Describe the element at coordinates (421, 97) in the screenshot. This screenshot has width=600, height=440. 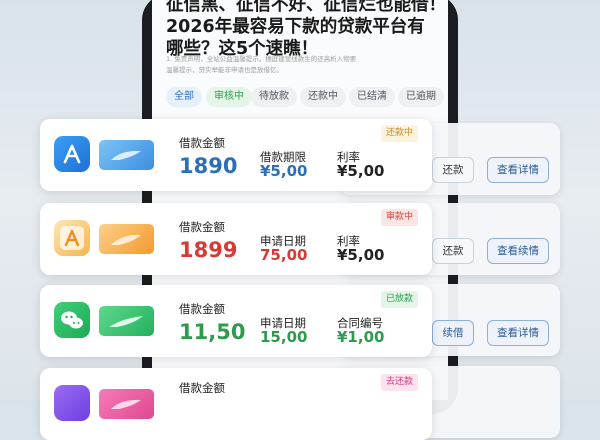
I see `tab-overdue: 已逾期` at that location.